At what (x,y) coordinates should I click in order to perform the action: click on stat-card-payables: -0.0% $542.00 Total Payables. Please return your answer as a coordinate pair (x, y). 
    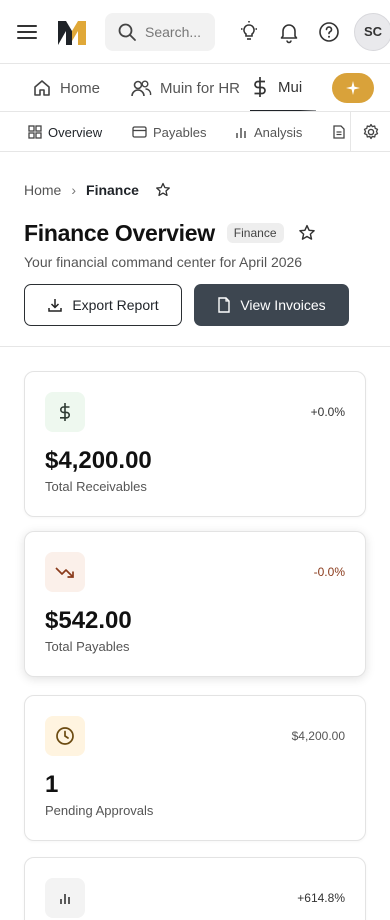
    Looking at the image, I should click on (195, 604).